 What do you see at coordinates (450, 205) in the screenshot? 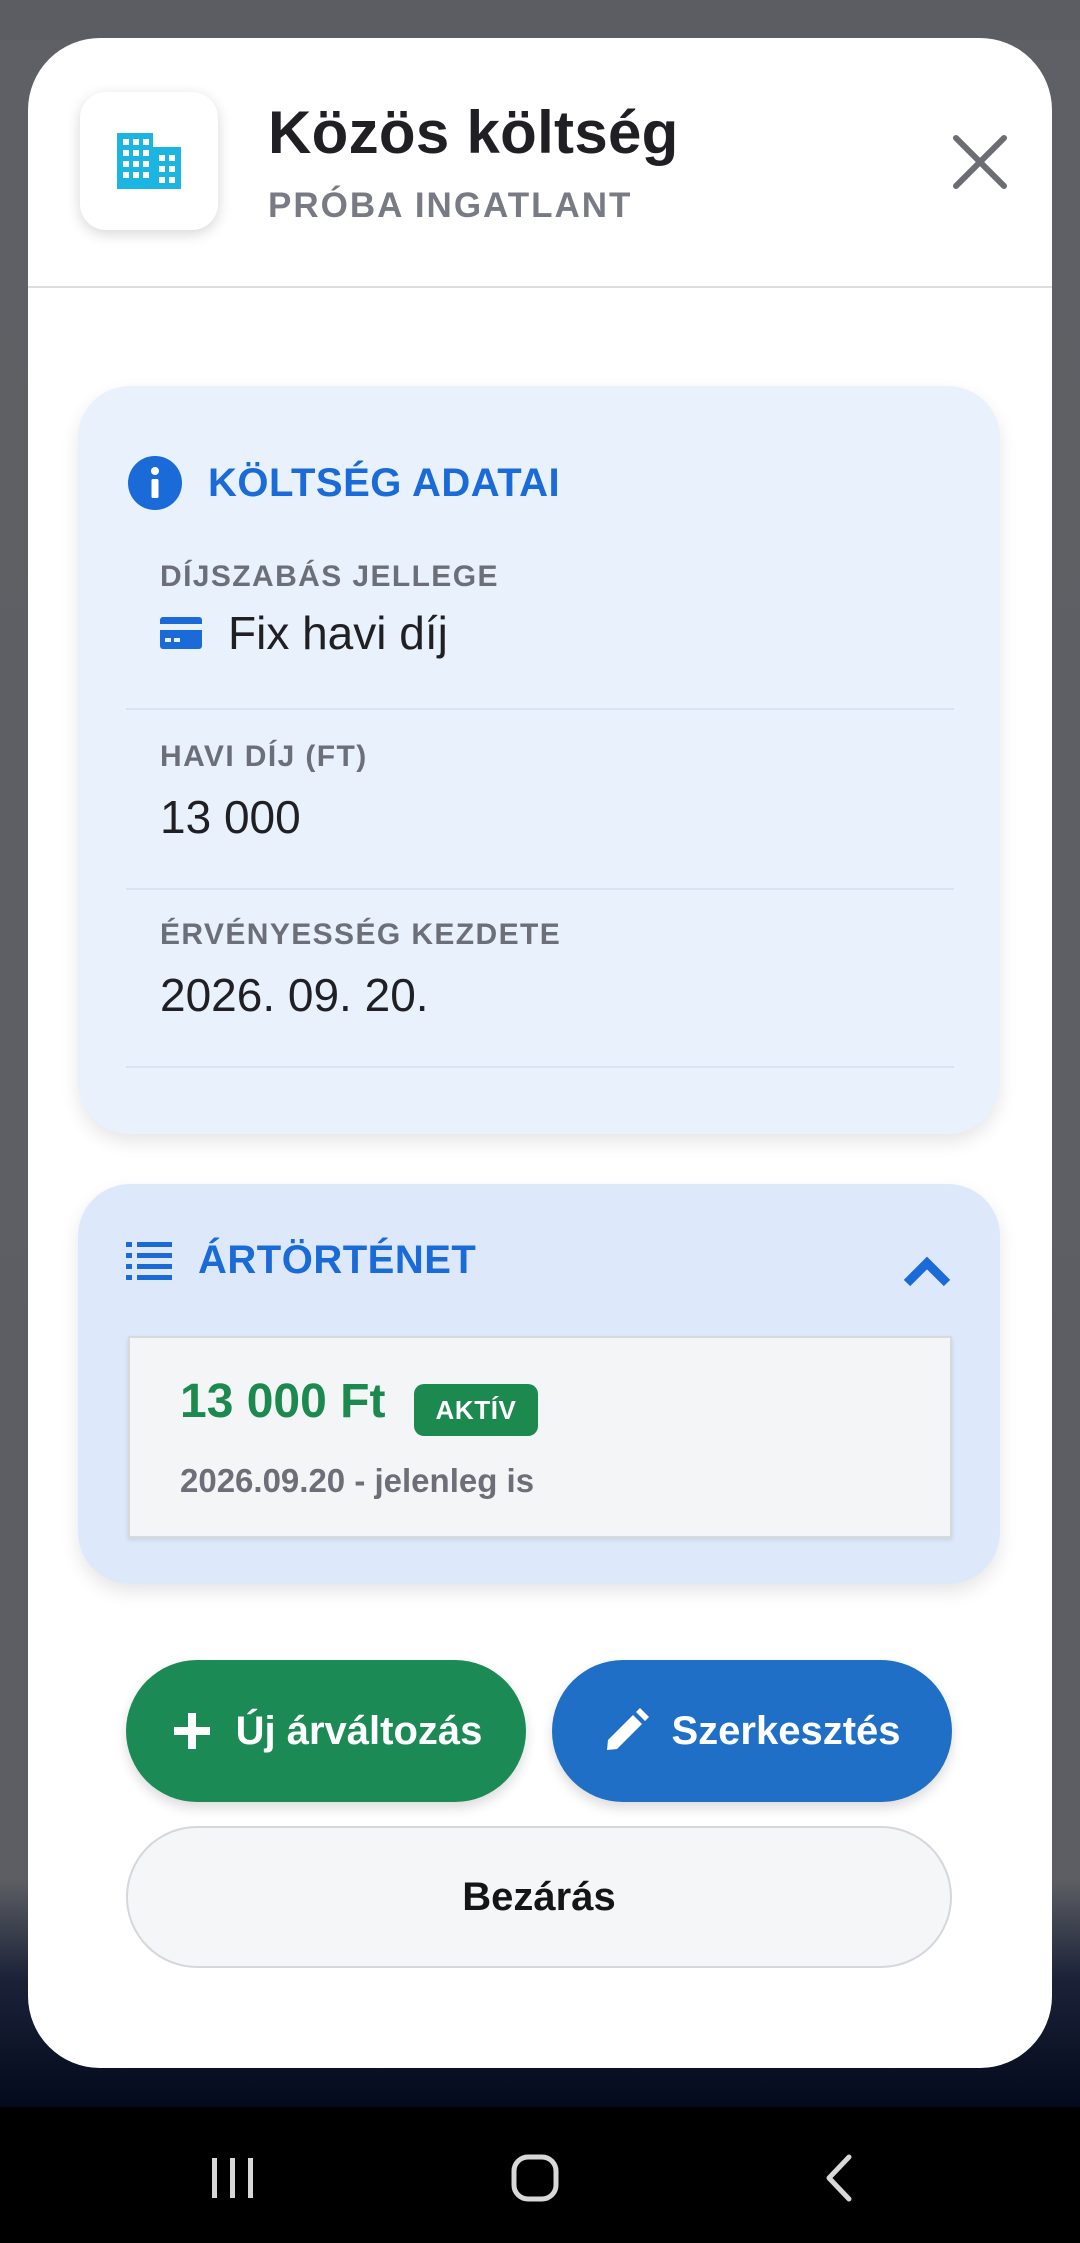
I see `property-name: PRÓBA INGATLANT` at bounding box center [450, 205].